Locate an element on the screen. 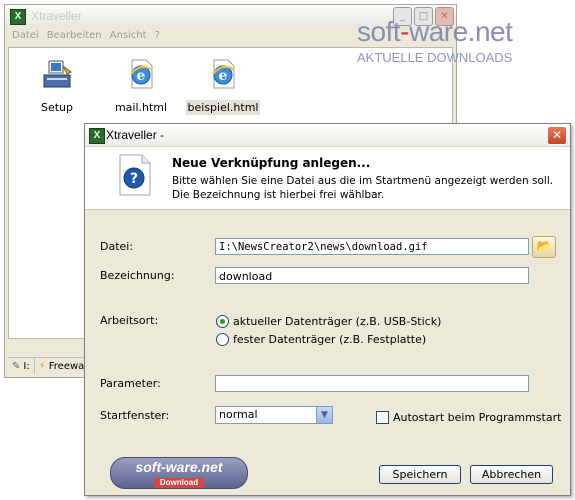 The image size is (575, 500). lightning-icon: ⚡ is located at coordinates (42, 366).